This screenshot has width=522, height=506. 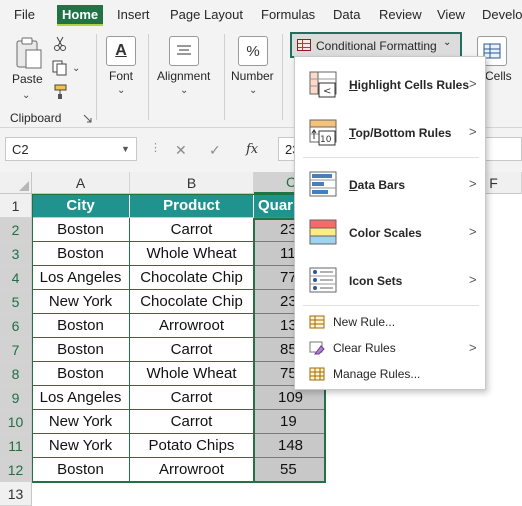 What do you see at coordinates (390, 281) in the screenshot?
I see `menu-icon-sets: Icon Sets >` at bounding box center [390, 281].